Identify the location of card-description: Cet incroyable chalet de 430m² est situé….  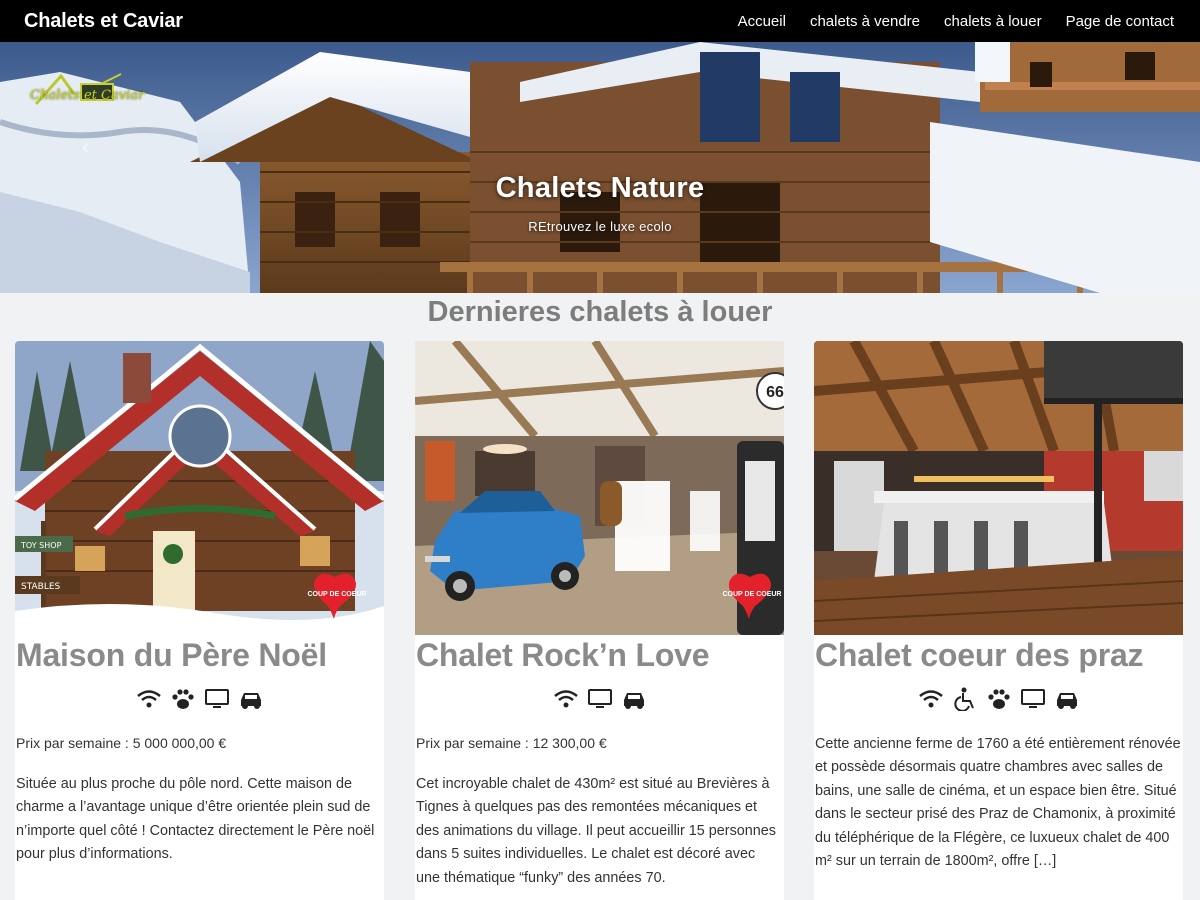
(596, 831).